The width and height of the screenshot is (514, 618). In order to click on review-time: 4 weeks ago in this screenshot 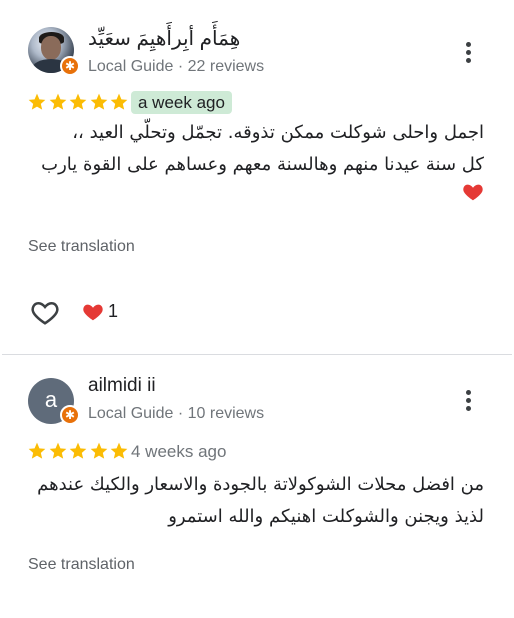, I will do `click(179, 451)`.